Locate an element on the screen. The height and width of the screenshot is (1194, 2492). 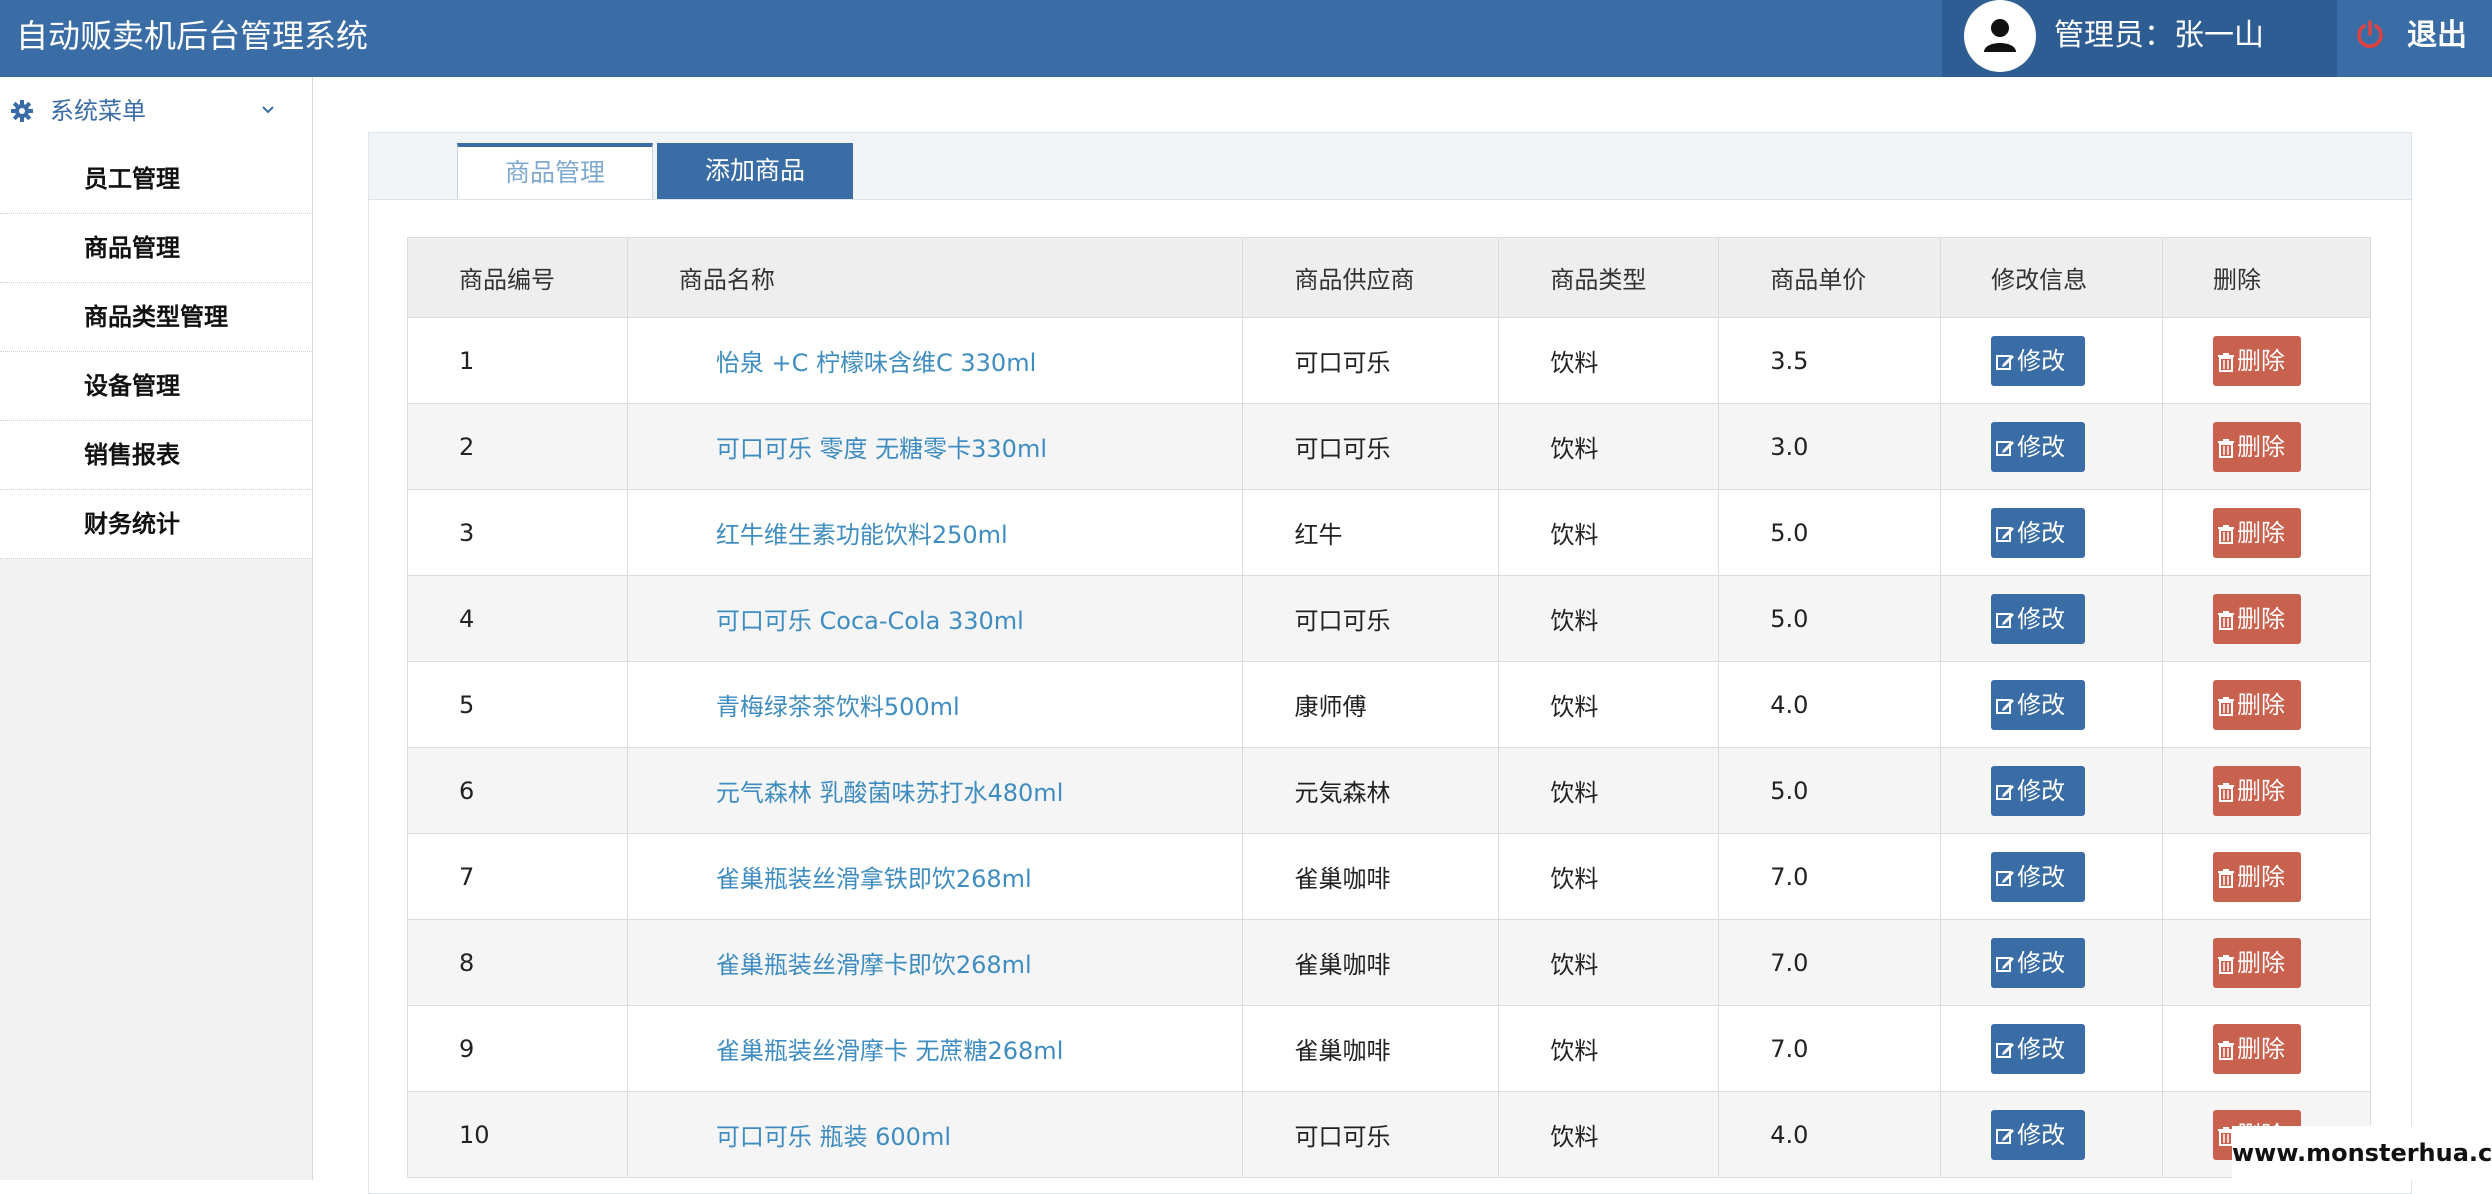
column-header-price: 商品单价 is located at coordinates (1830, 277).